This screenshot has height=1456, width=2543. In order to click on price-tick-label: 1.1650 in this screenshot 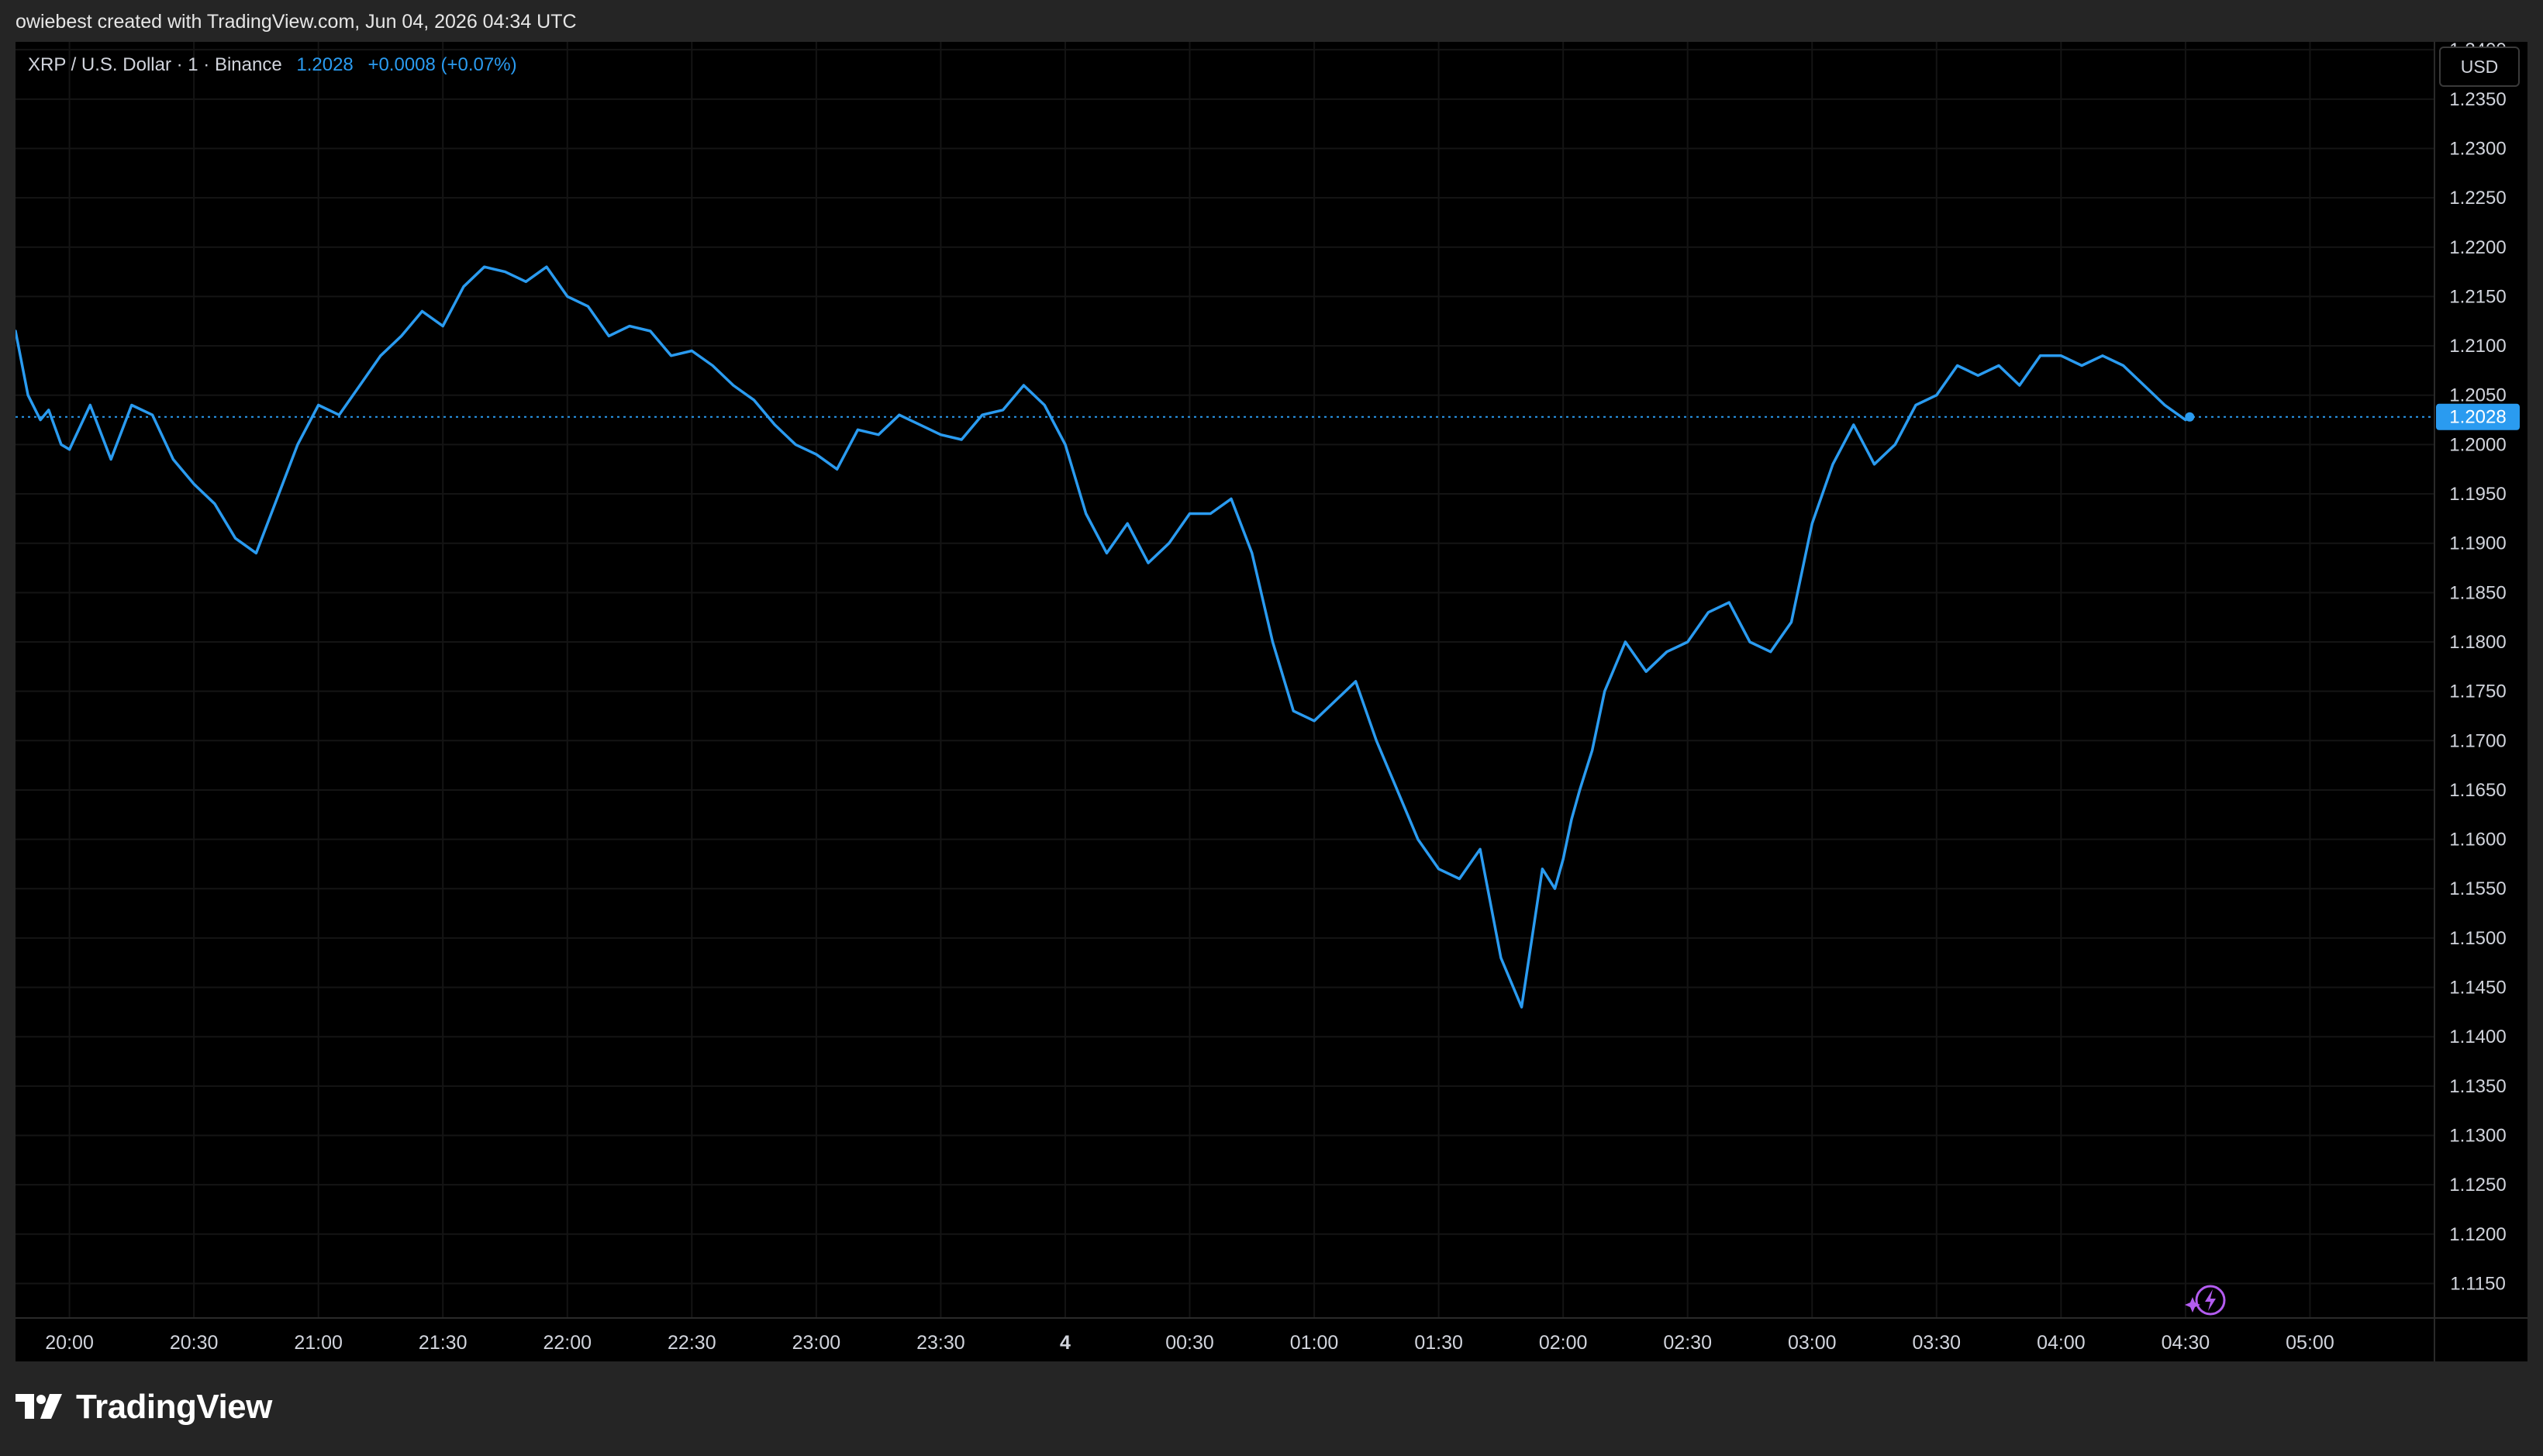, I will do `click(2477, 791)`.